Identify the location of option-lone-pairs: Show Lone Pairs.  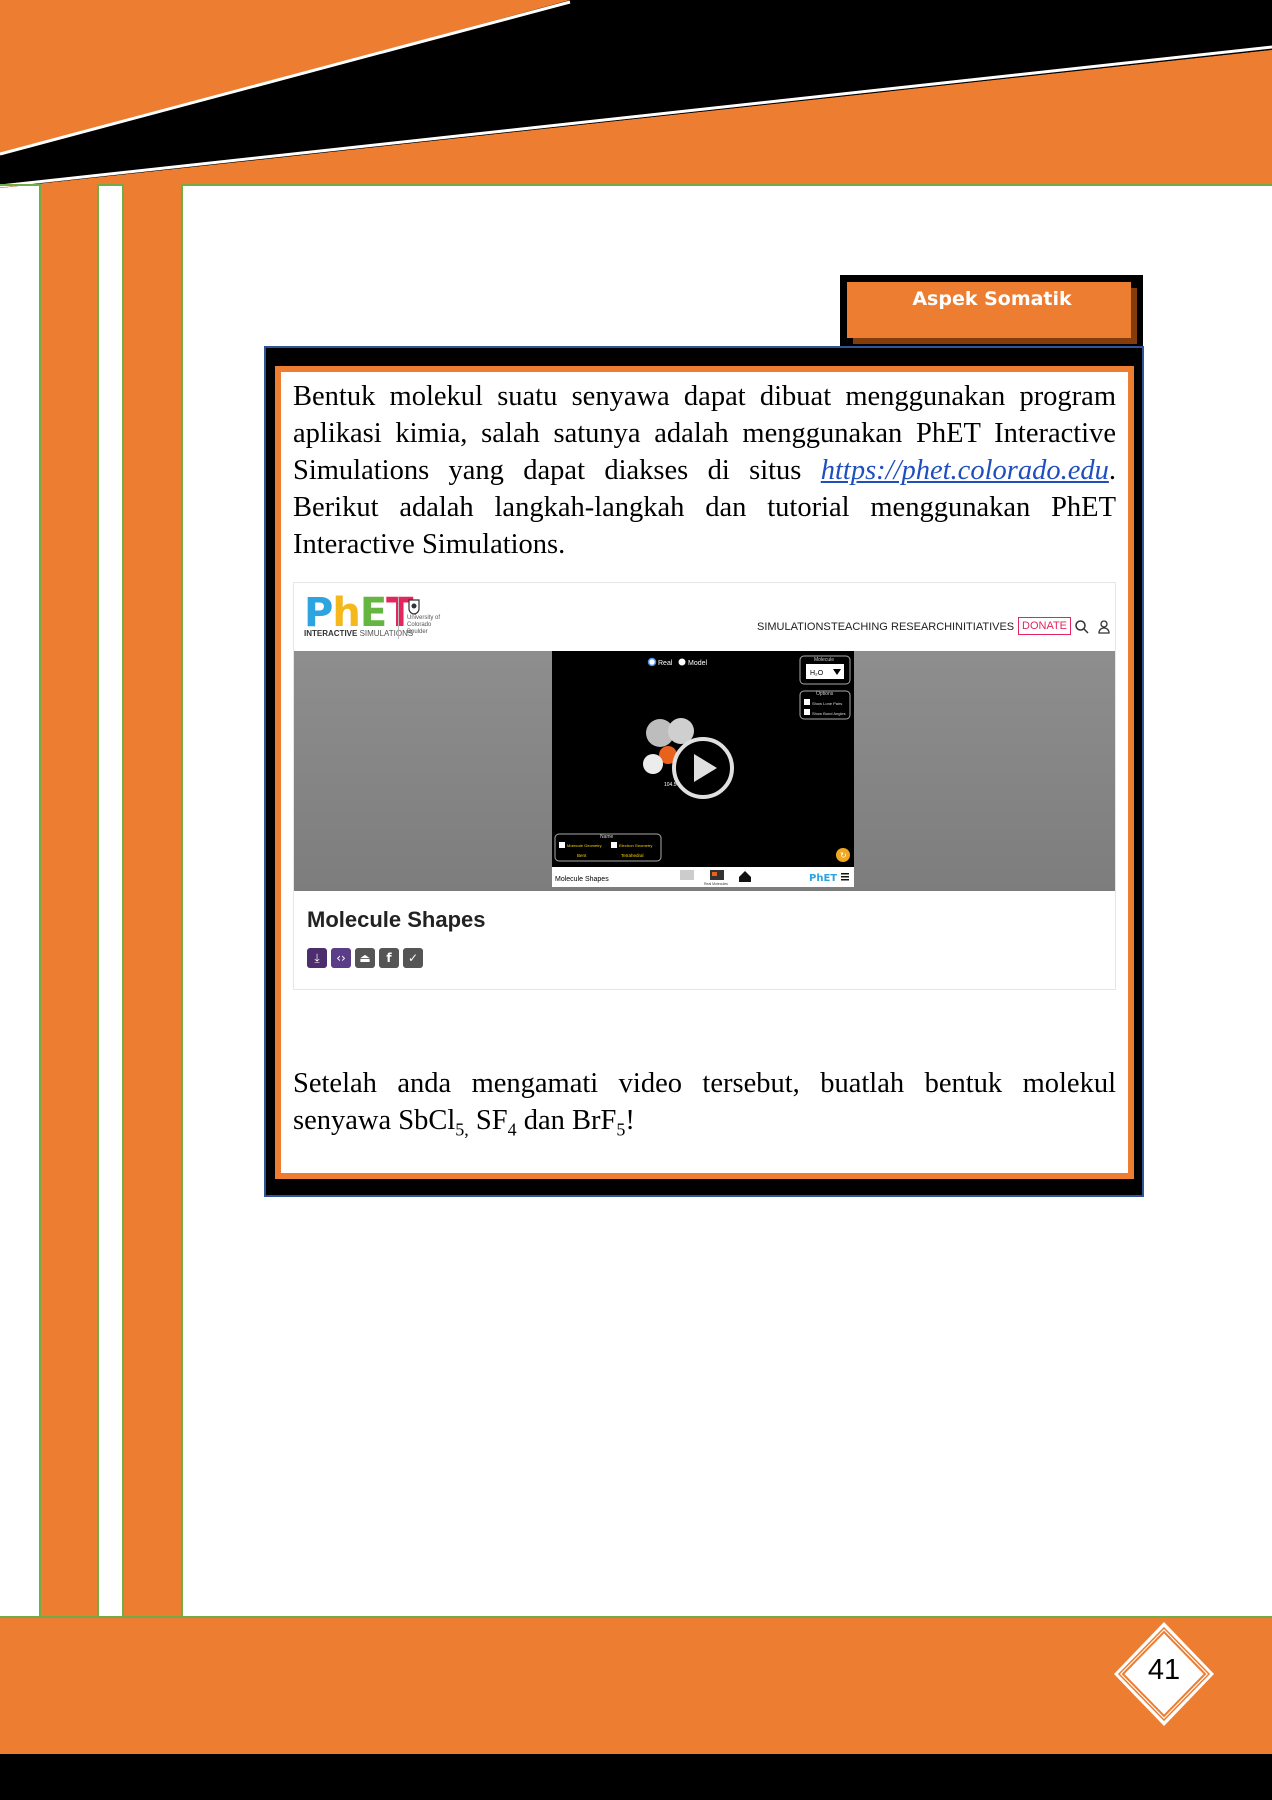
(827, 703).